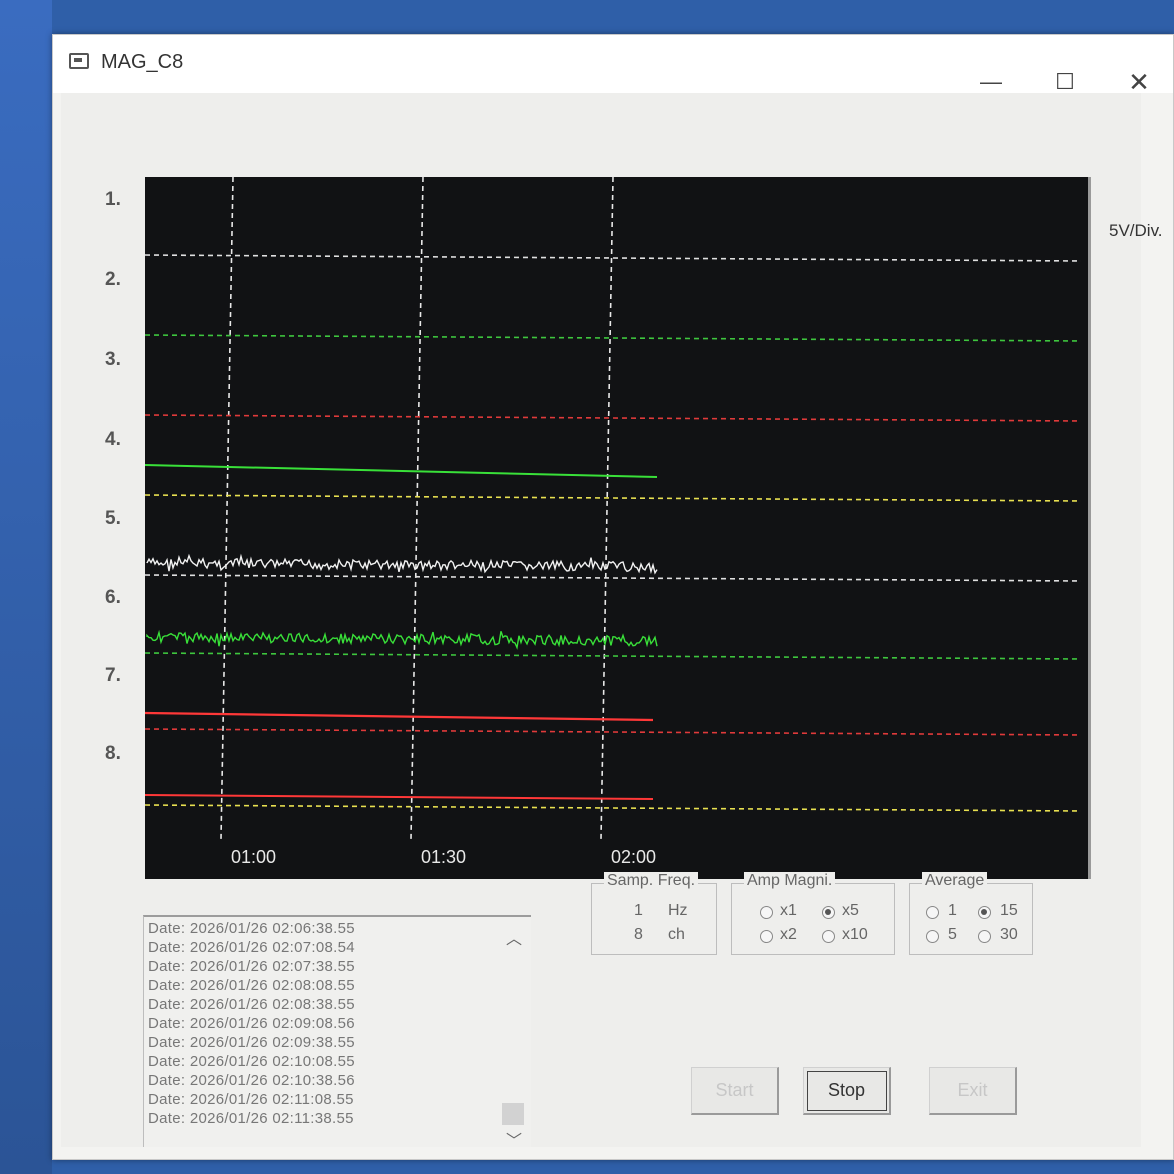 This screenshot has width=1174, height=1174. What do you see at coordinates (1136, 230) in the screenshot?
I see `scale-unit-label: 5V/Div.` at bounding box center [1136, 230].